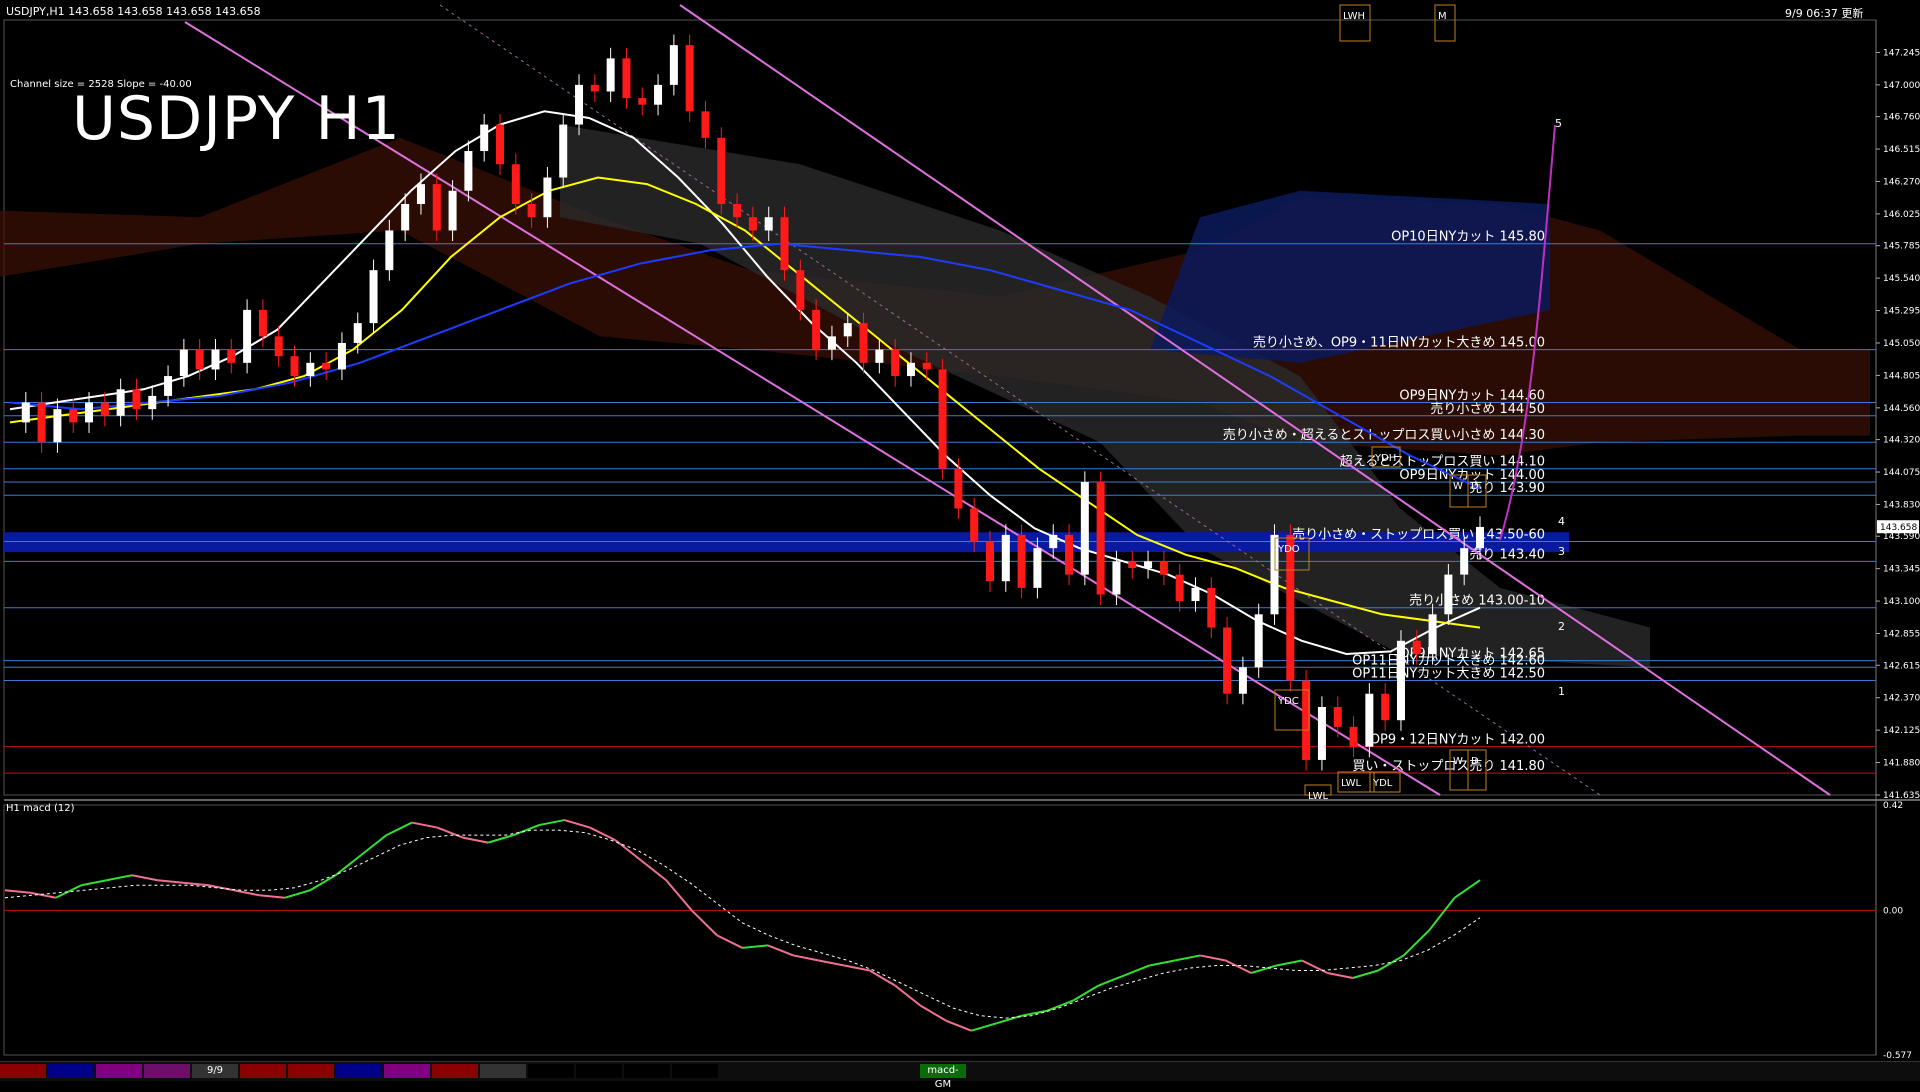  What do you see at coordinates (1458, 486) in the screenshot?
I see `marker-box-label: W` at bounding box center [1458, 486].